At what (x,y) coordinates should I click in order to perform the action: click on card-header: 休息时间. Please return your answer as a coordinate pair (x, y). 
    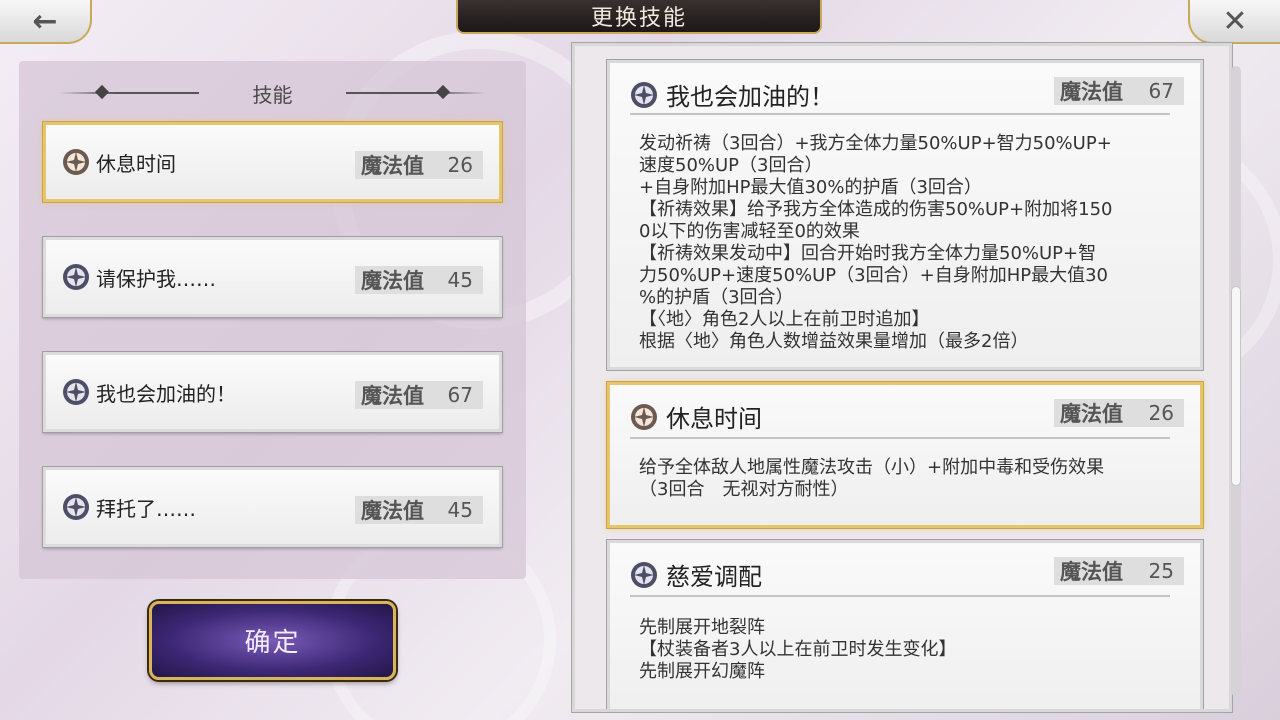
    Looking at the image, I should click on (696, 416).